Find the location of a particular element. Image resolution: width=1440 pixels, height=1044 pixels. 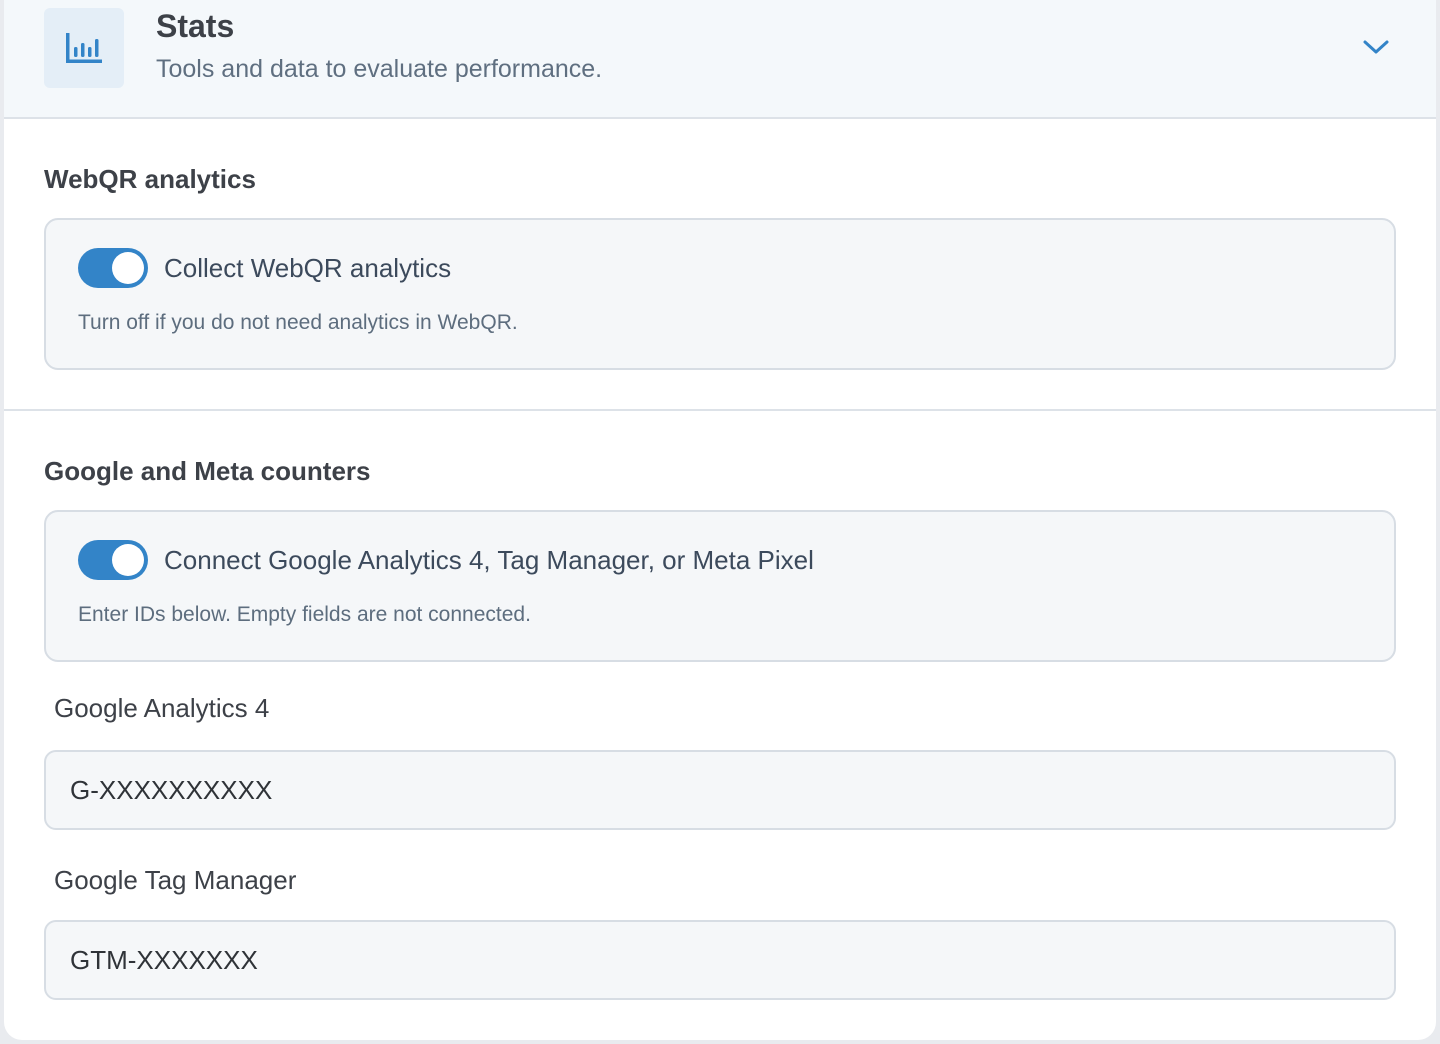

counters-toggle is located at coordinates (113, 560).